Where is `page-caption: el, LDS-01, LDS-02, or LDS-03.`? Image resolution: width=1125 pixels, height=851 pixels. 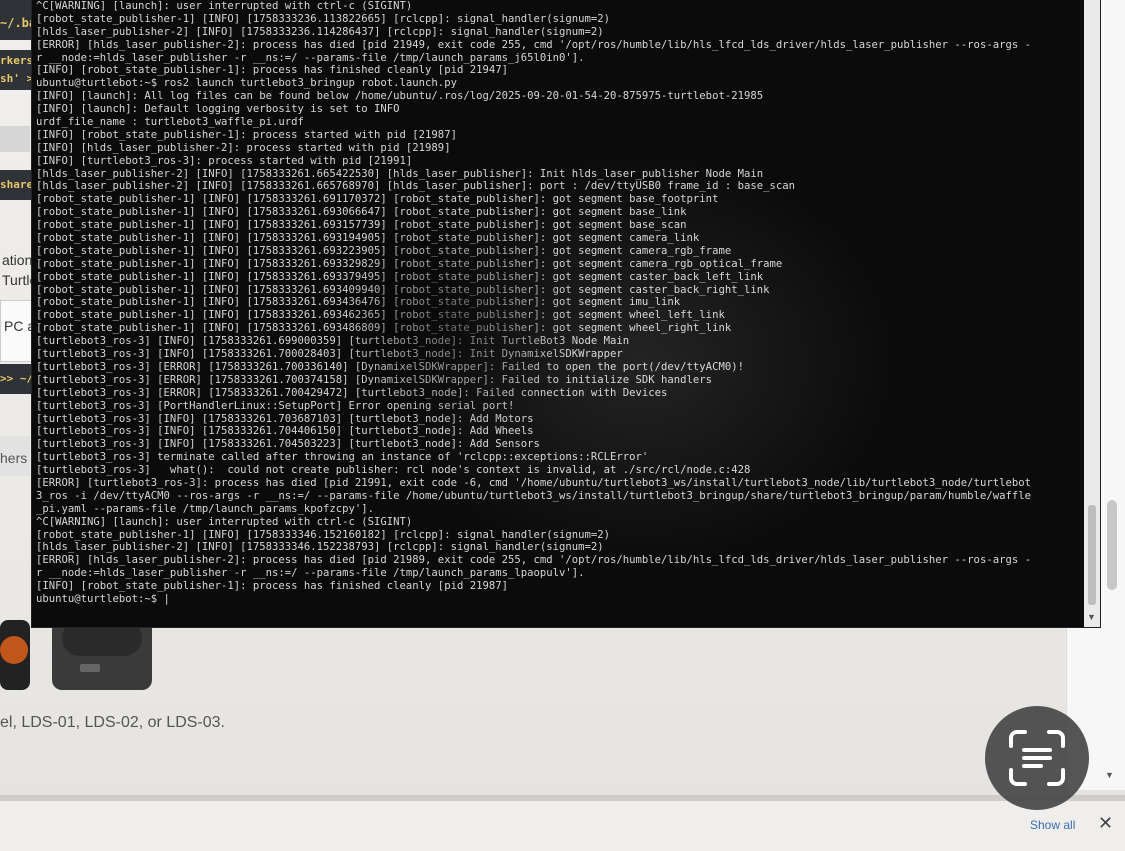
page-caption: el, LDS-01, LDS-02, or LDS-03. is located at coordinates (112, 722).